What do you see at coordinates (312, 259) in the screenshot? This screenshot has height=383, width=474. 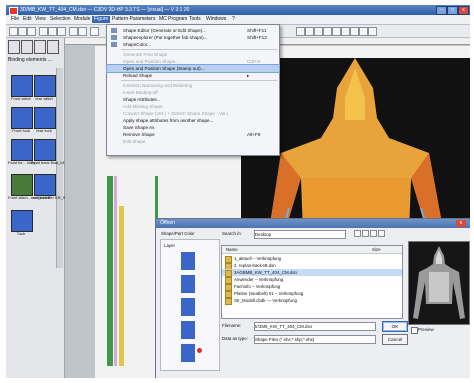 I see `file-row: 1_aktuell – Verknüpfung` at bounding box center [312, 259].